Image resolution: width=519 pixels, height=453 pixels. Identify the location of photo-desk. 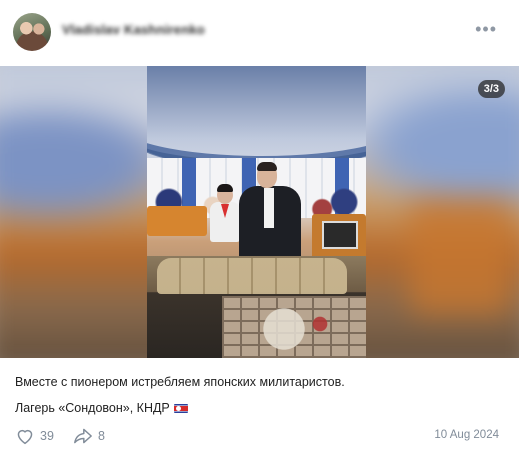
(177, 221).